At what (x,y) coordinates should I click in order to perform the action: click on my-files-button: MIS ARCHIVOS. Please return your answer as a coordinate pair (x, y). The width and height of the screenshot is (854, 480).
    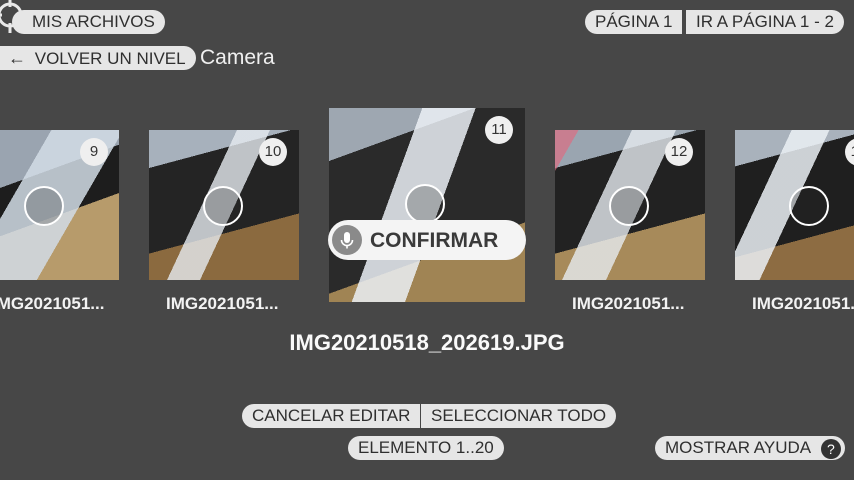
    Looking at the image, I should click on (88, 22).